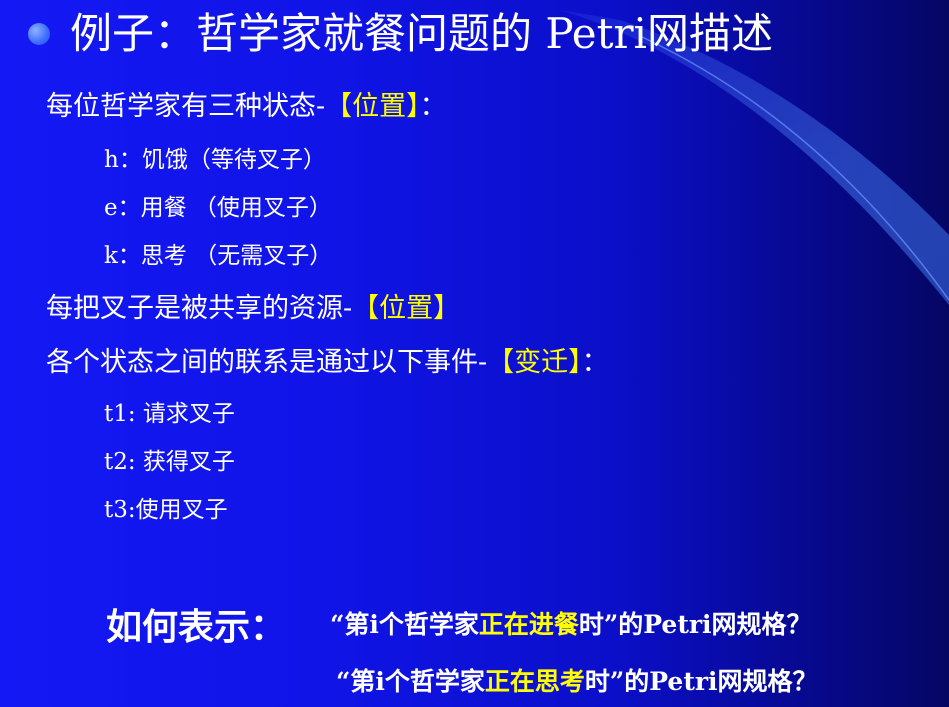  Describe the element at coordinates (186, 106) in the screenshot. I see `states-text: 每位哲学家有三种状态-` at that location.